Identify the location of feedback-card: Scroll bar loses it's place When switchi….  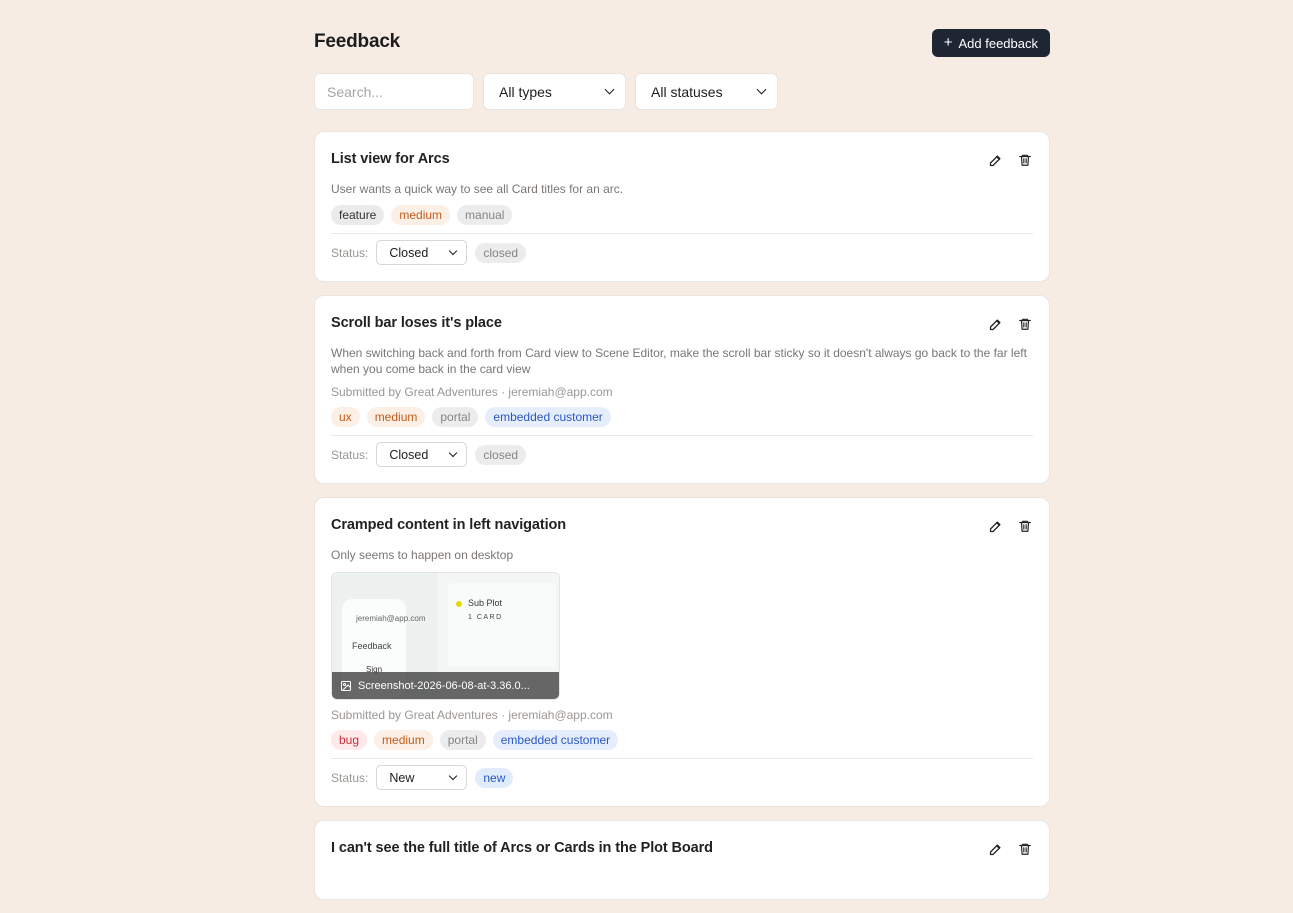
(682, 389).